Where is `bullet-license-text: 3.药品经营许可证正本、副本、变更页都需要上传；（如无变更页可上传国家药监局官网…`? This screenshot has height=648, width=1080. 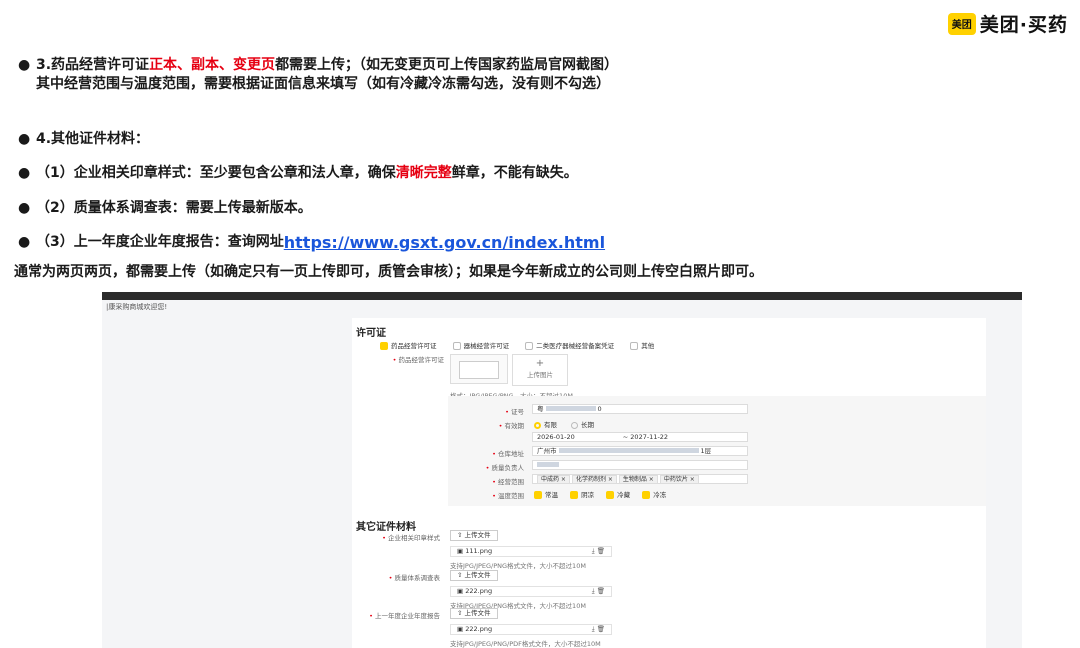 bullet-license-text: 3.药品经营许可证正本、副本、变更页都需要上传；（如无变更页可上传国家药监局官网… is located at coordinates (327, 65).